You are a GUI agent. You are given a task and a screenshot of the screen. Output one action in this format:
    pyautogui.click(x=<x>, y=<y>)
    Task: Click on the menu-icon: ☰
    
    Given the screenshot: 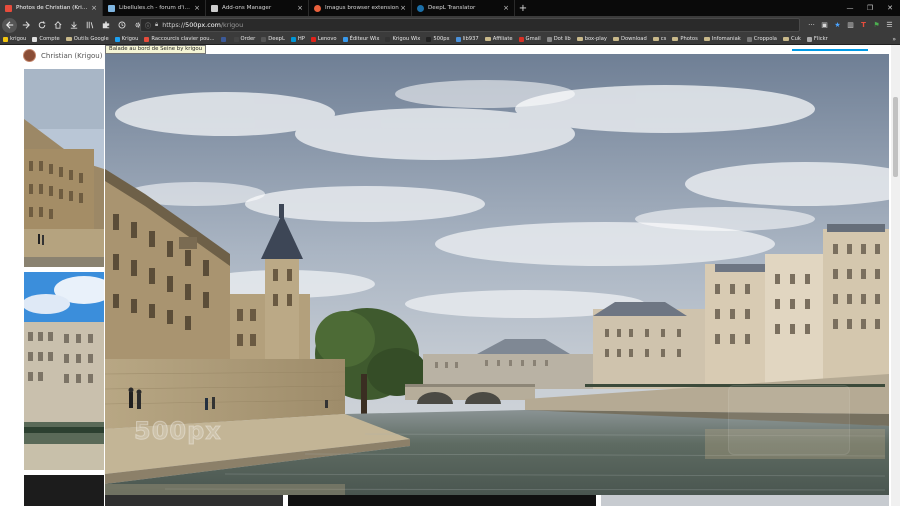 What is the action you would take?
    pyautogui.click(x=889, y=25)
    